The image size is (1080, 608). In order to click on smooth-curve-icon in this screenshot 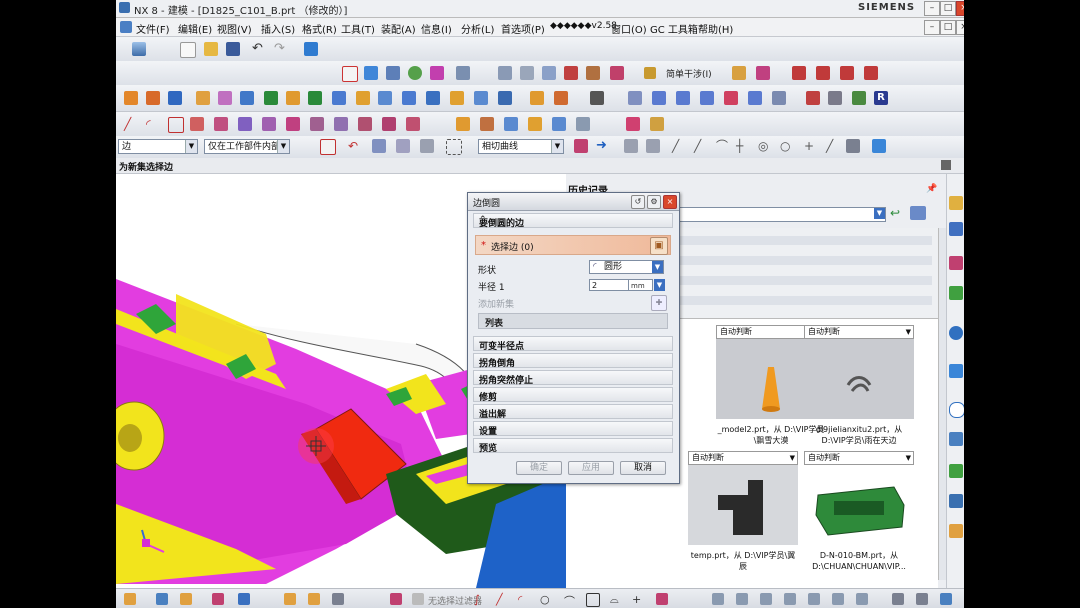, I will do `click(559, 124)`.